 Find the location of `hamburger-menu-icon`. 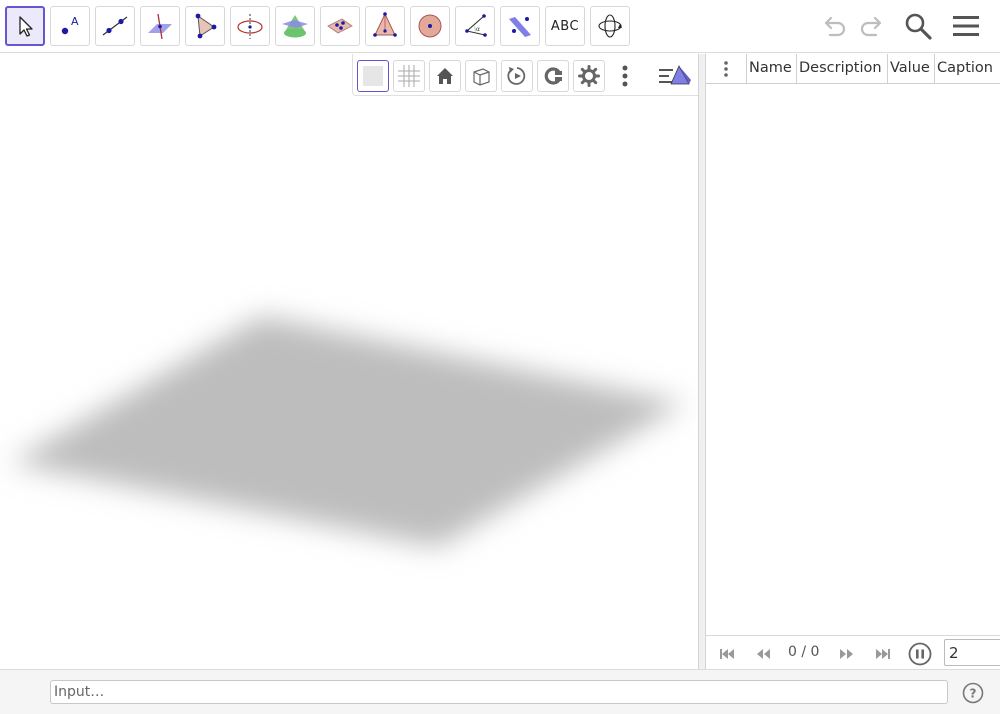

hamburger-menu-icon is located at coordinates (966, 26).